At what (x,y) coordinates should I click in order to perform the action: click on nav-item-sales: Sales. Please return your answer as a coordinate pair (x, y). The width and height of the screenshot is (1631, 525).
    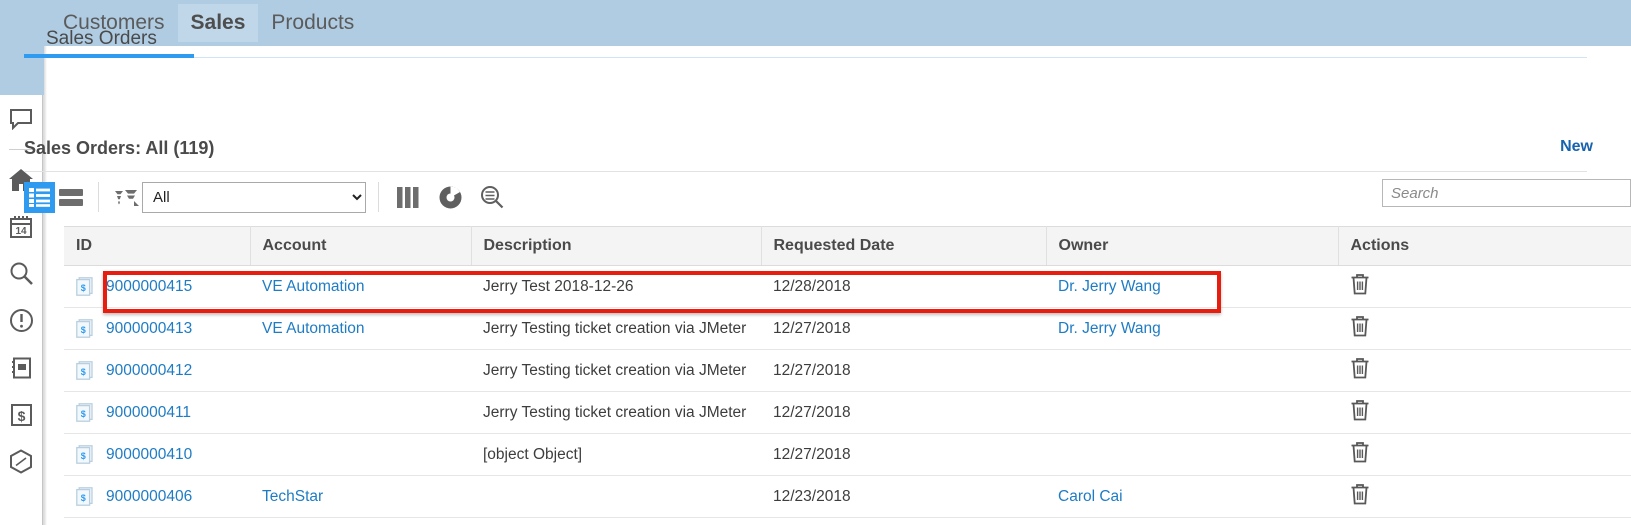
    Looking at the image, I should click on (218, 23).